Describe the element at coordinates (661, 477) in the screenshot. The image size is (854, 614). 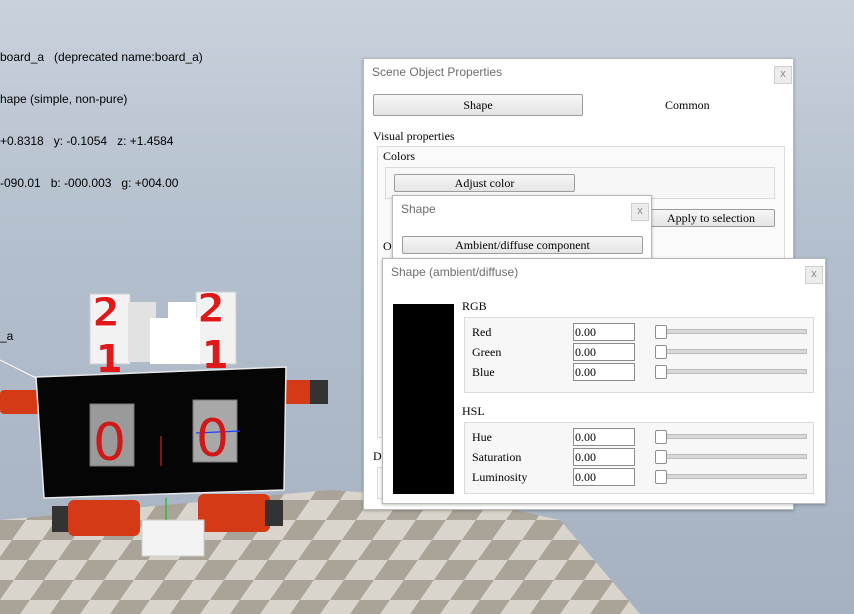
I see `luminosity-slider-thumb` at that location.